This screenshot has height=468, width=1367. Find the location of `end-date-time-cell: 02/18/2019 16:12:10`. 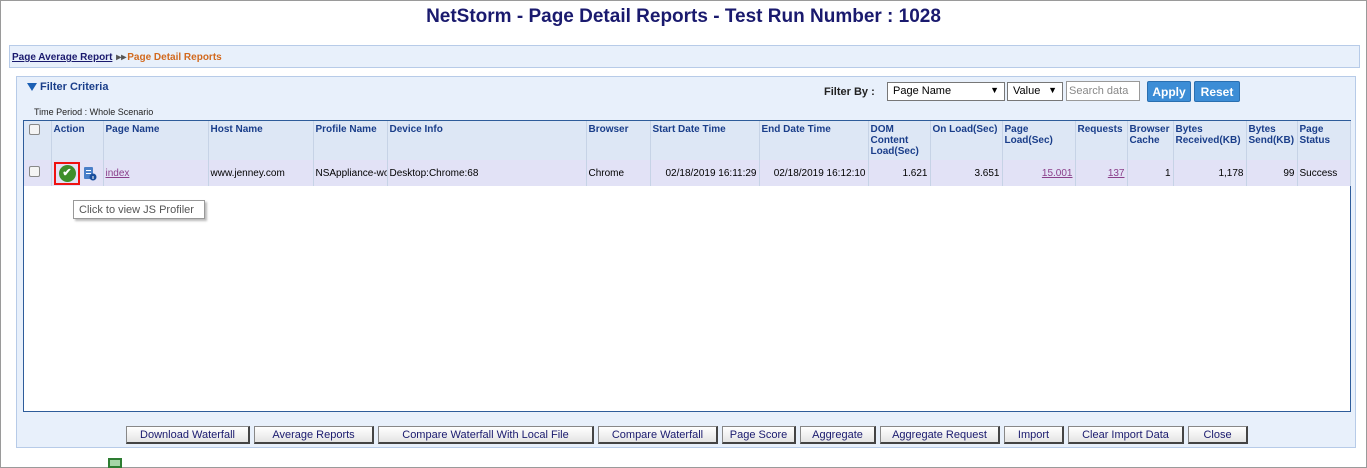

end-date-time-cell: 02/18/2019 16:12:10 is located at coordinates (814, 173).